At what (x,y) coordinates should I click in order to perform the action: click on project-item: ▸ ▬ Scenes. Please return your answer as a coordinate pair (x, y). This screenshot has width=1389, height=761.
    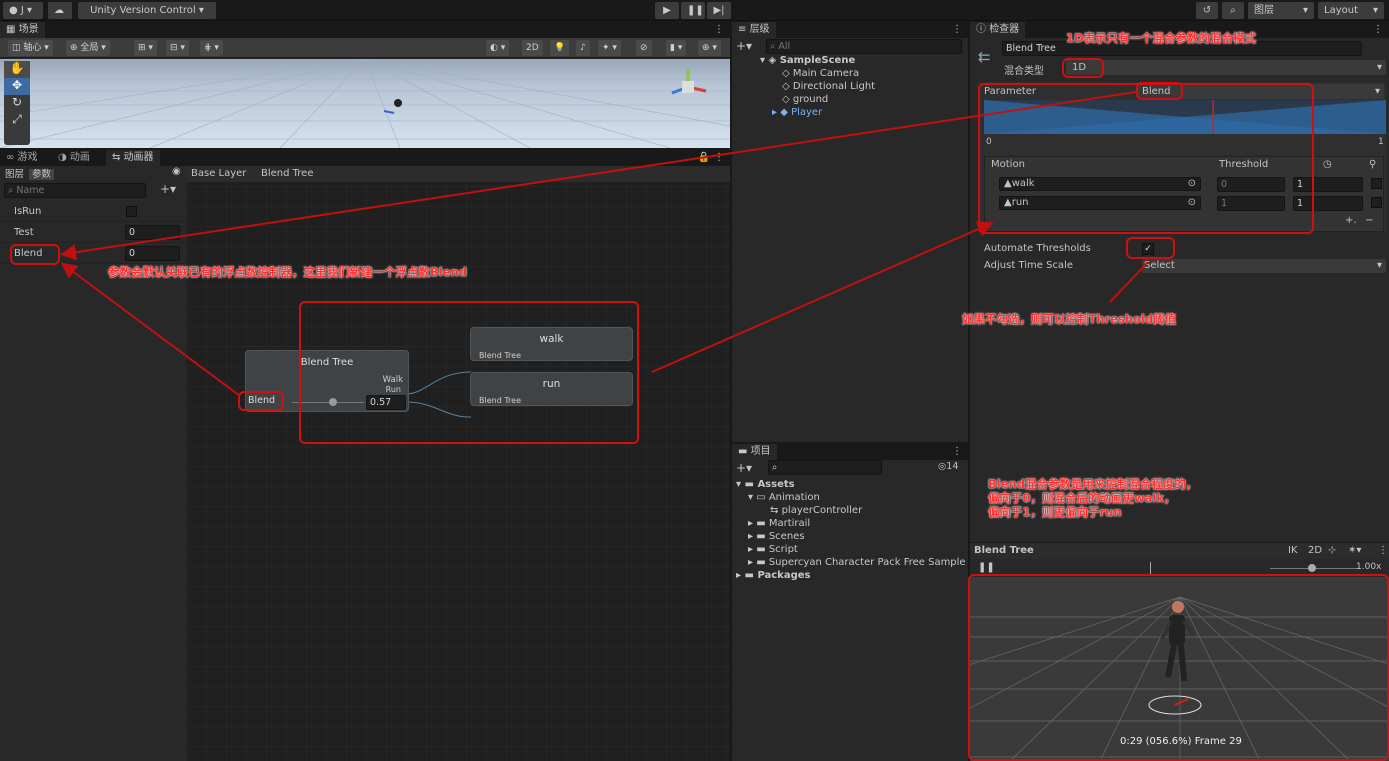
    Looking at the image, I should click on (776, 536).